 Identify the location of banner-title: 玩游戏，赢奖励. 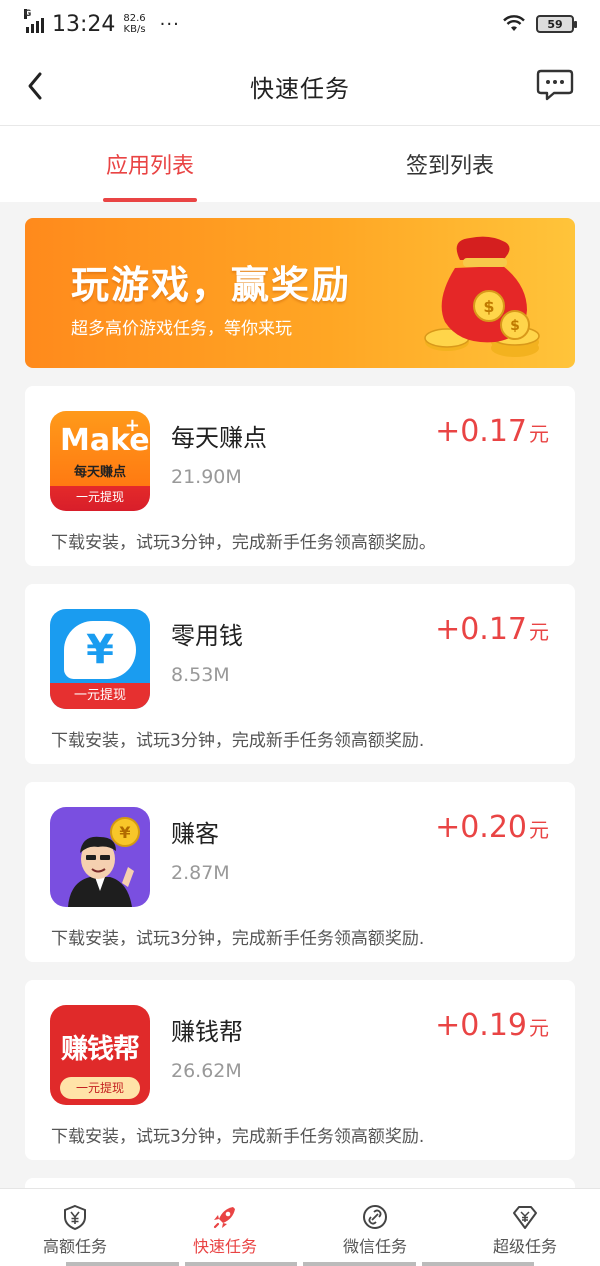
(211, 285).